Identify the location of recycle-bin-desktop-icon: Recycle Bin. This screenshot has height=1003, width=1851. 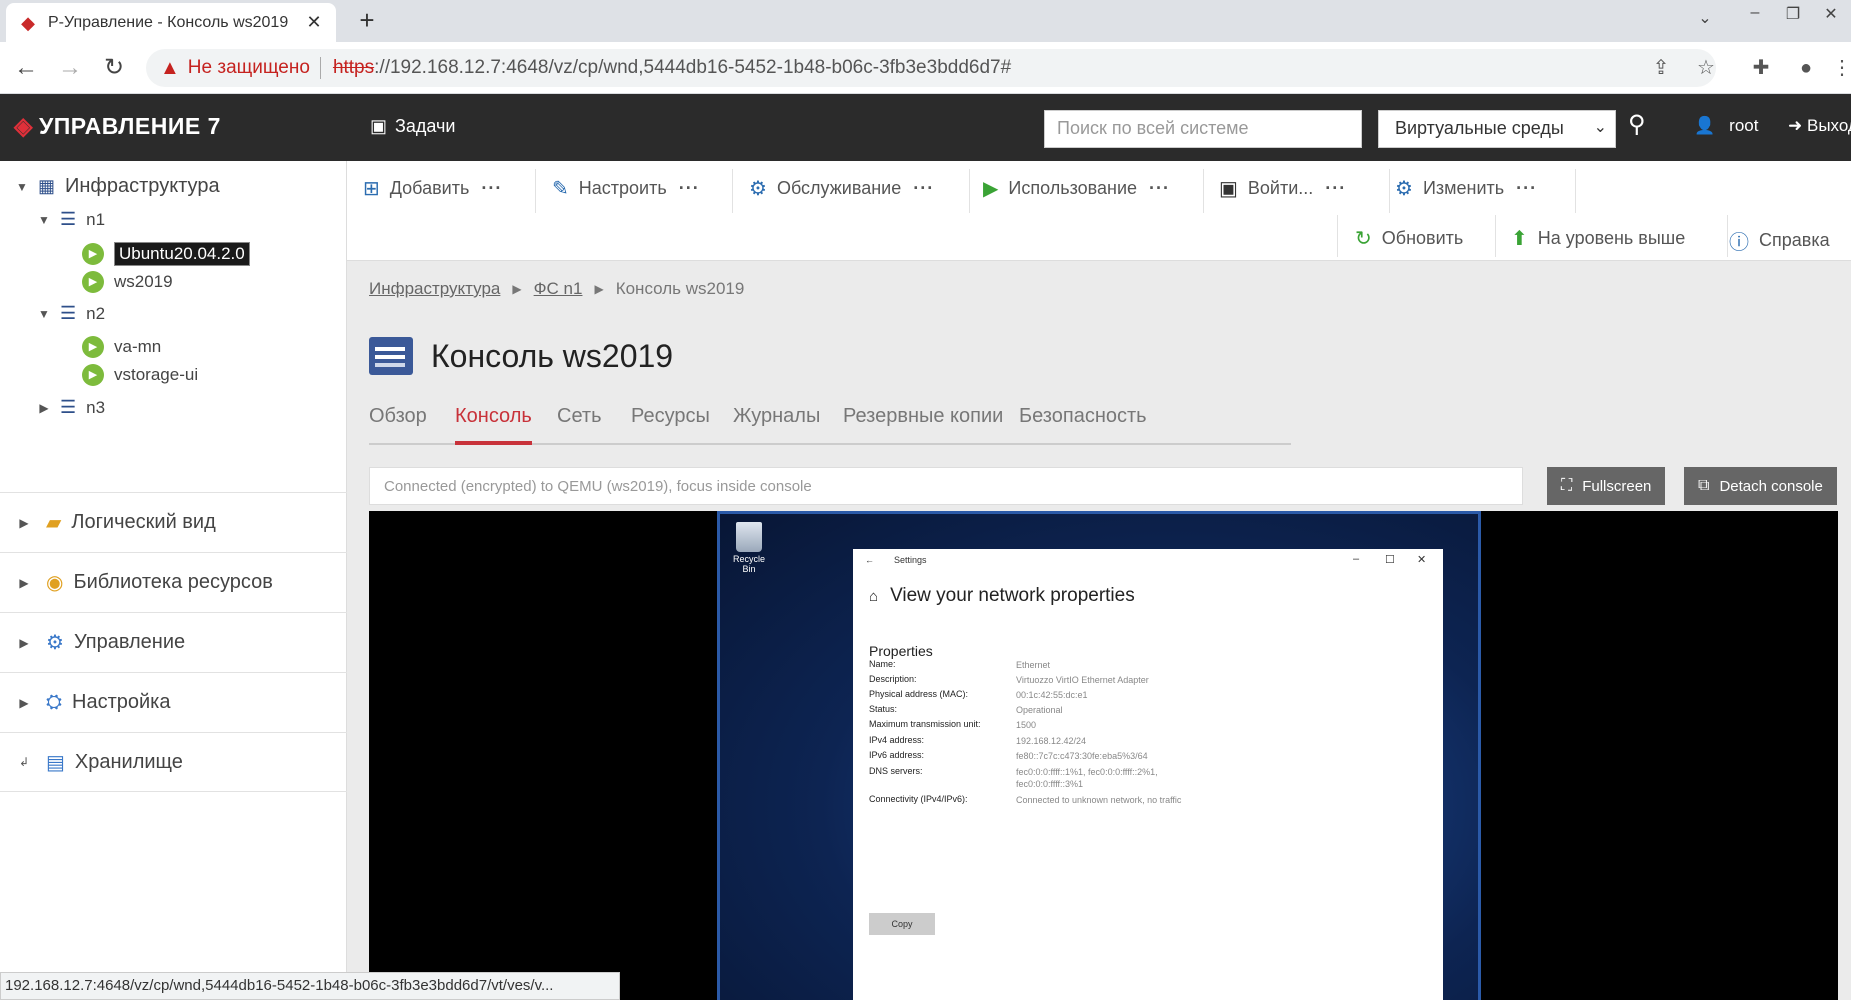
(749, 548).